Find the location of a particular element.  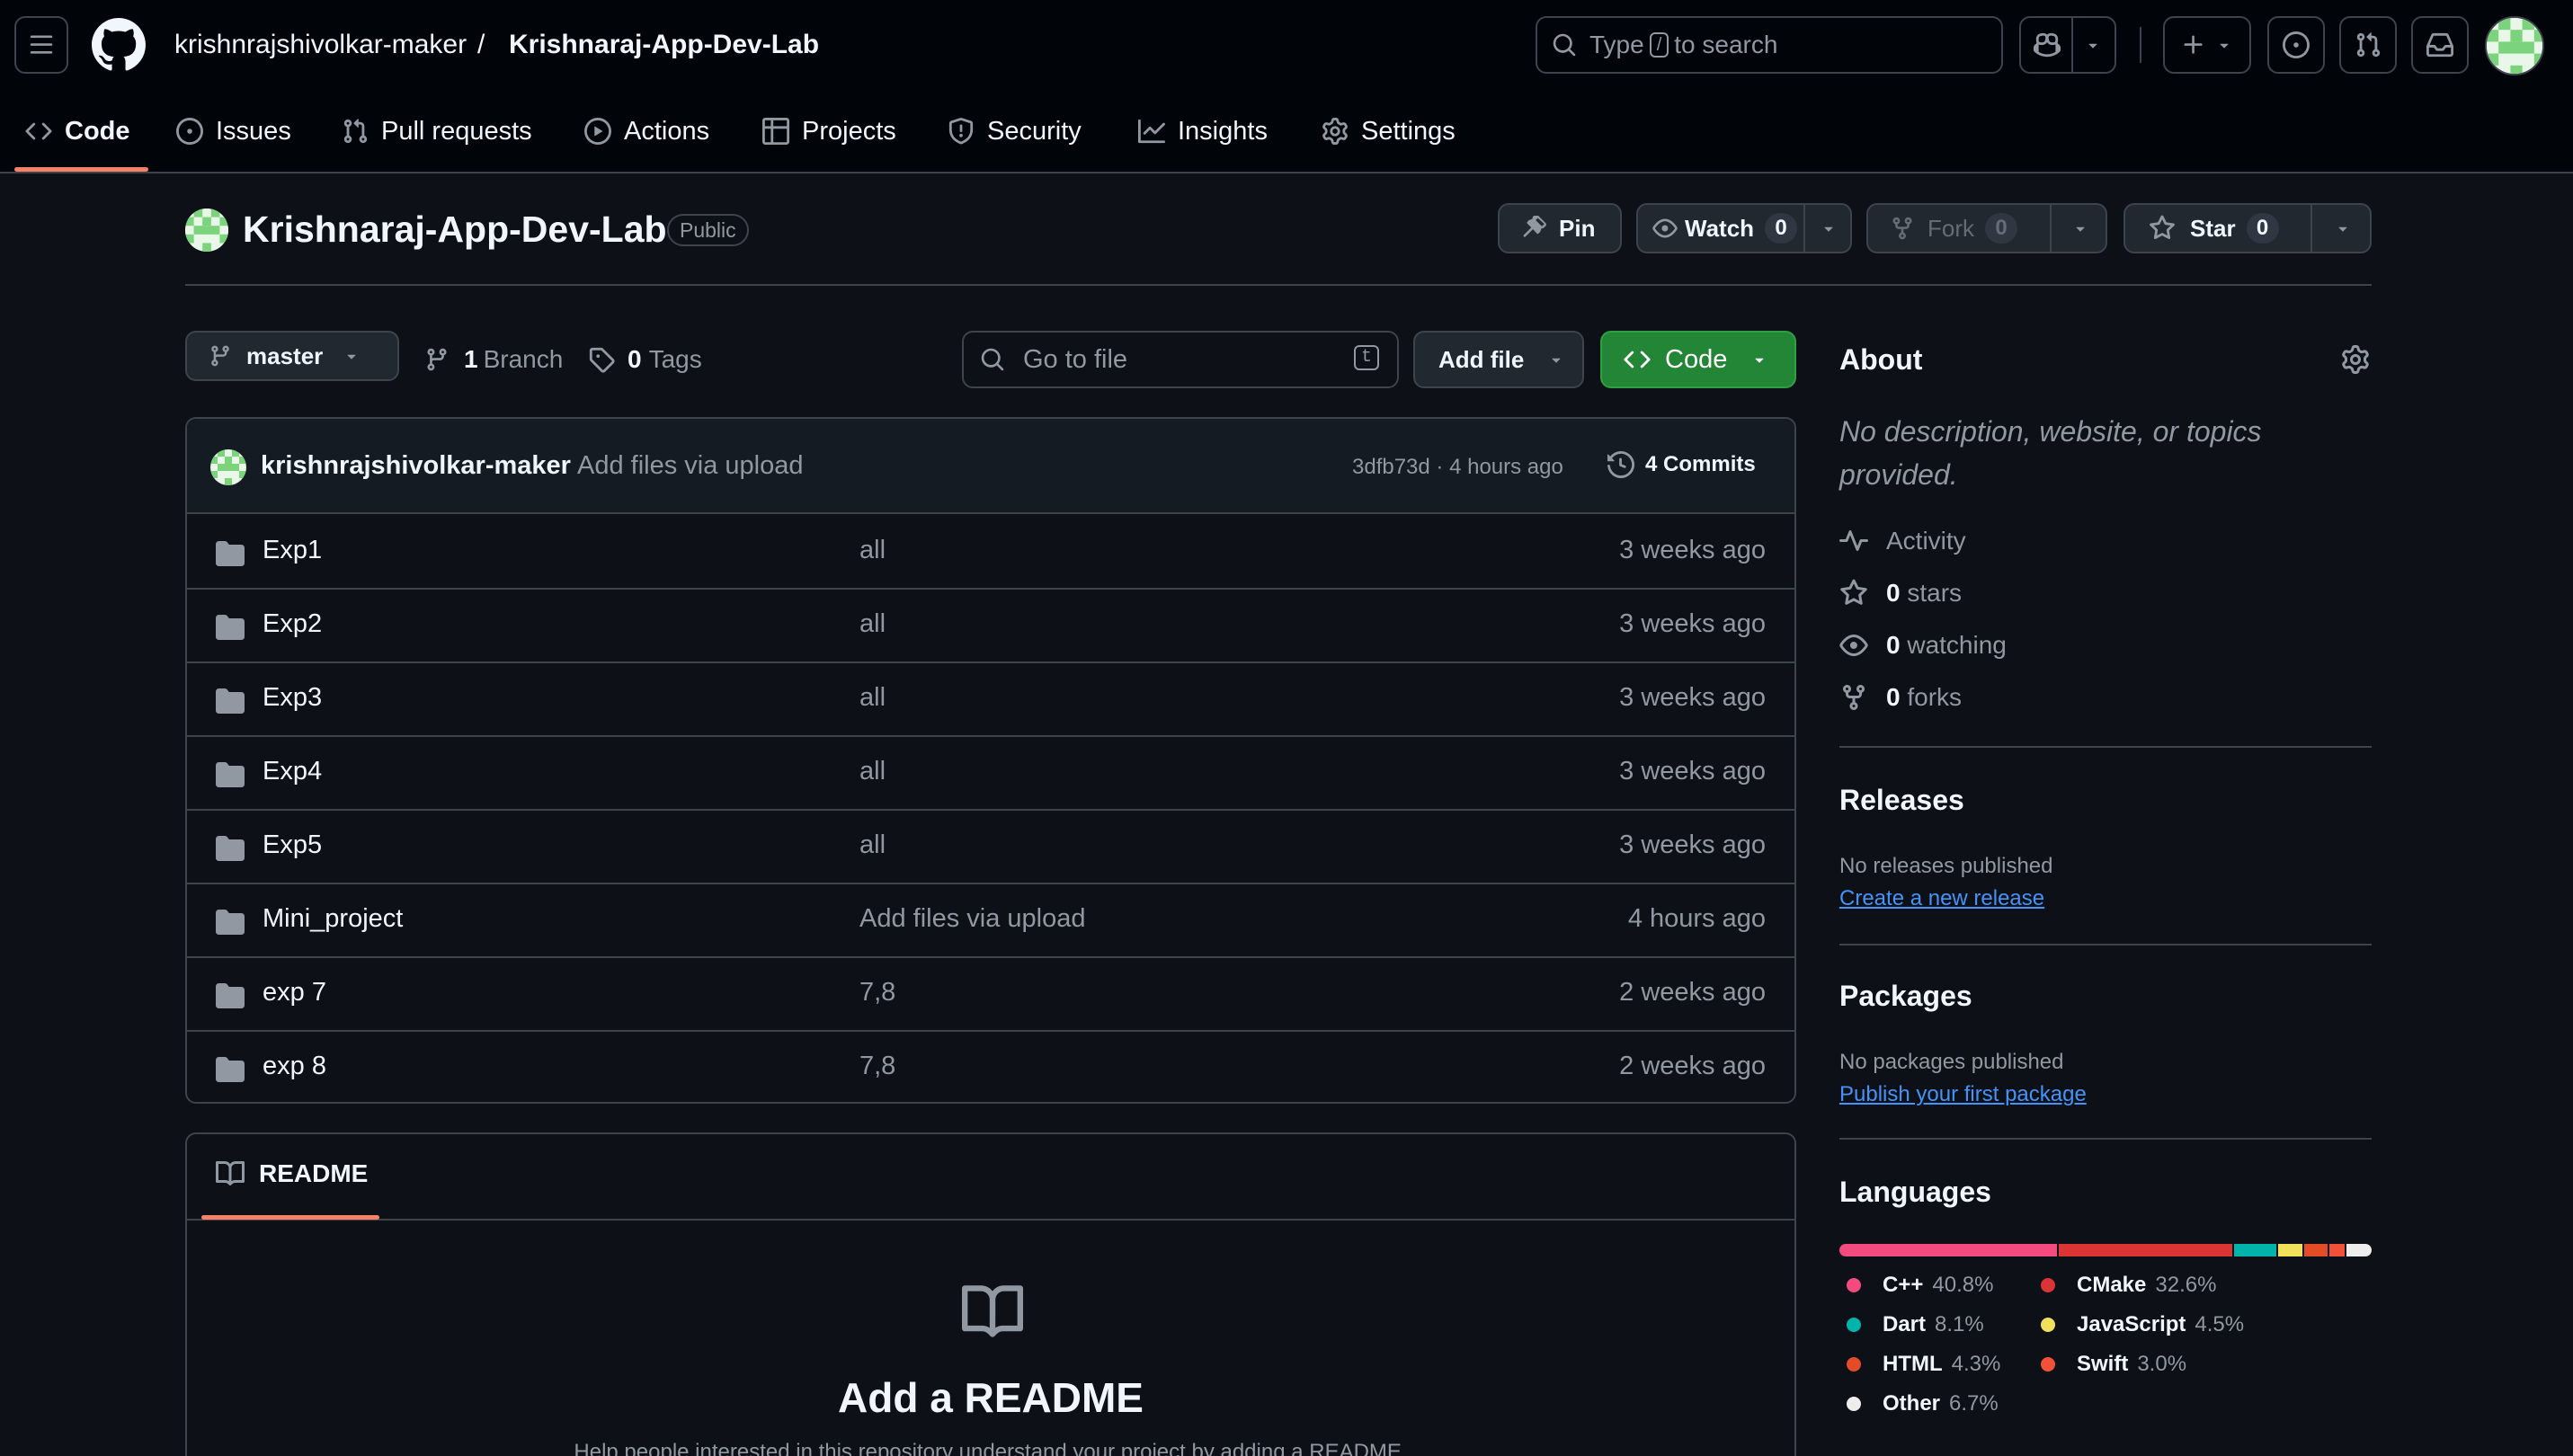

branches-link: 1 Branch is located at coordinates (493, 360).